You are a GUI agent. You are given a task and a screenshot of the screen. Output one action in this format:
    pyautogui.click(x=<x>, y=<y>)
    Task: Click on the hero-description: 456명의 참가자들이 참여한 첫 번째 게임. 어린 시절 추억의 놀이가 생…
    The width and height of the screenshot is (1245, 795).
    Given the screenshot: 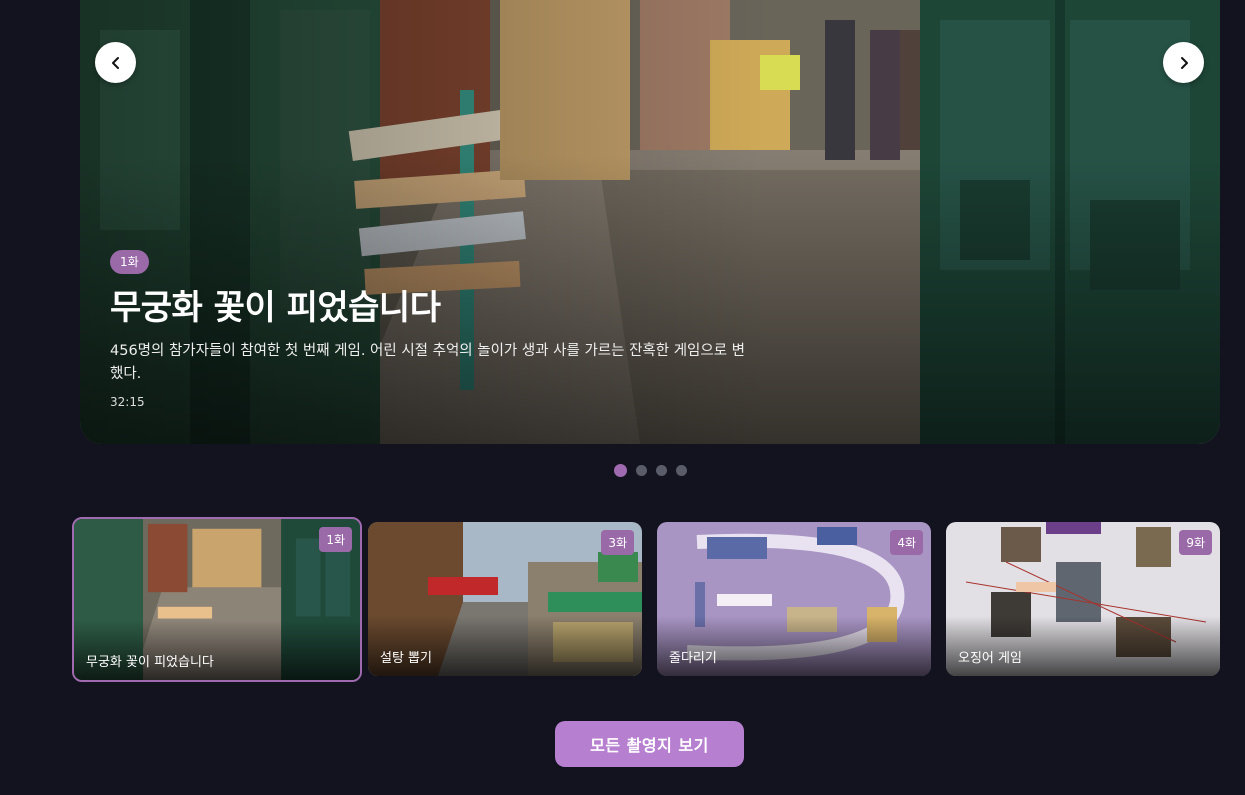 What is the action you would take?
    pyautogui.click(x=428, y=362)
    